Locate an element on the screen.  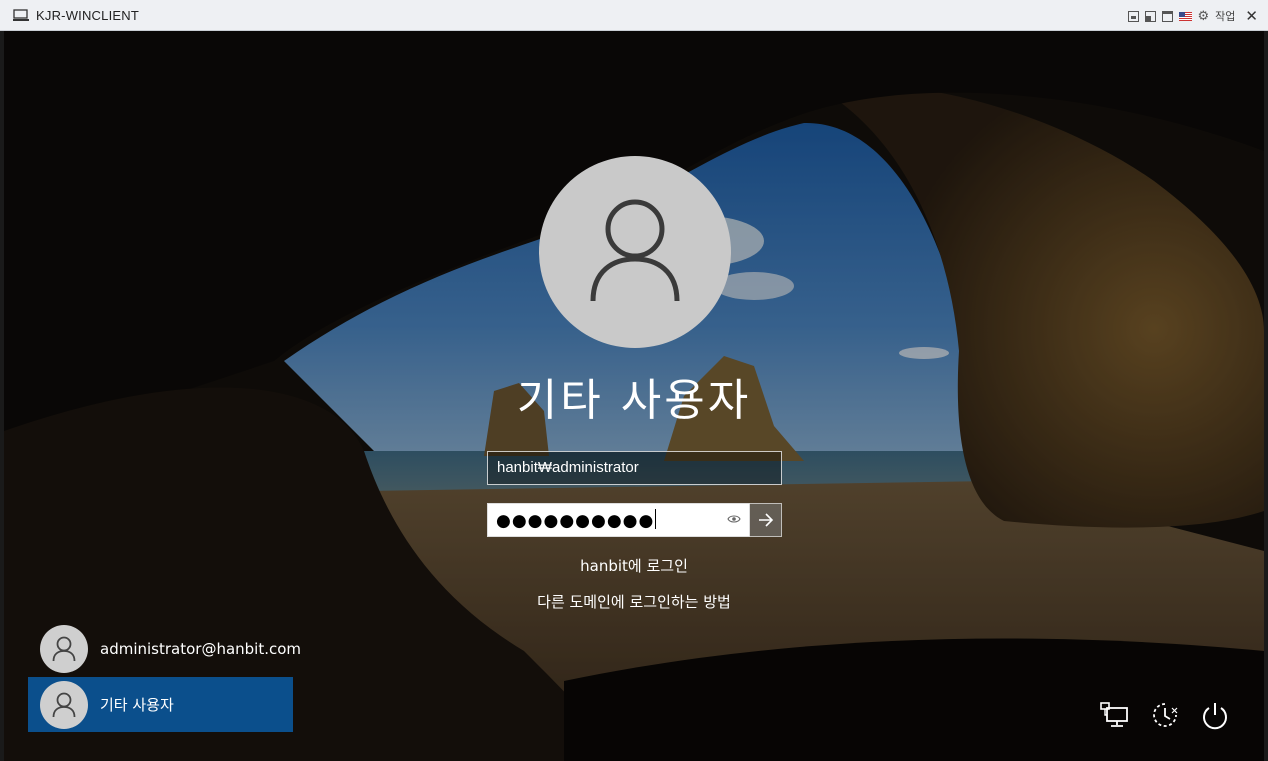
password-field: ●●●●●●●●●● is located at coordinates (618, 520).